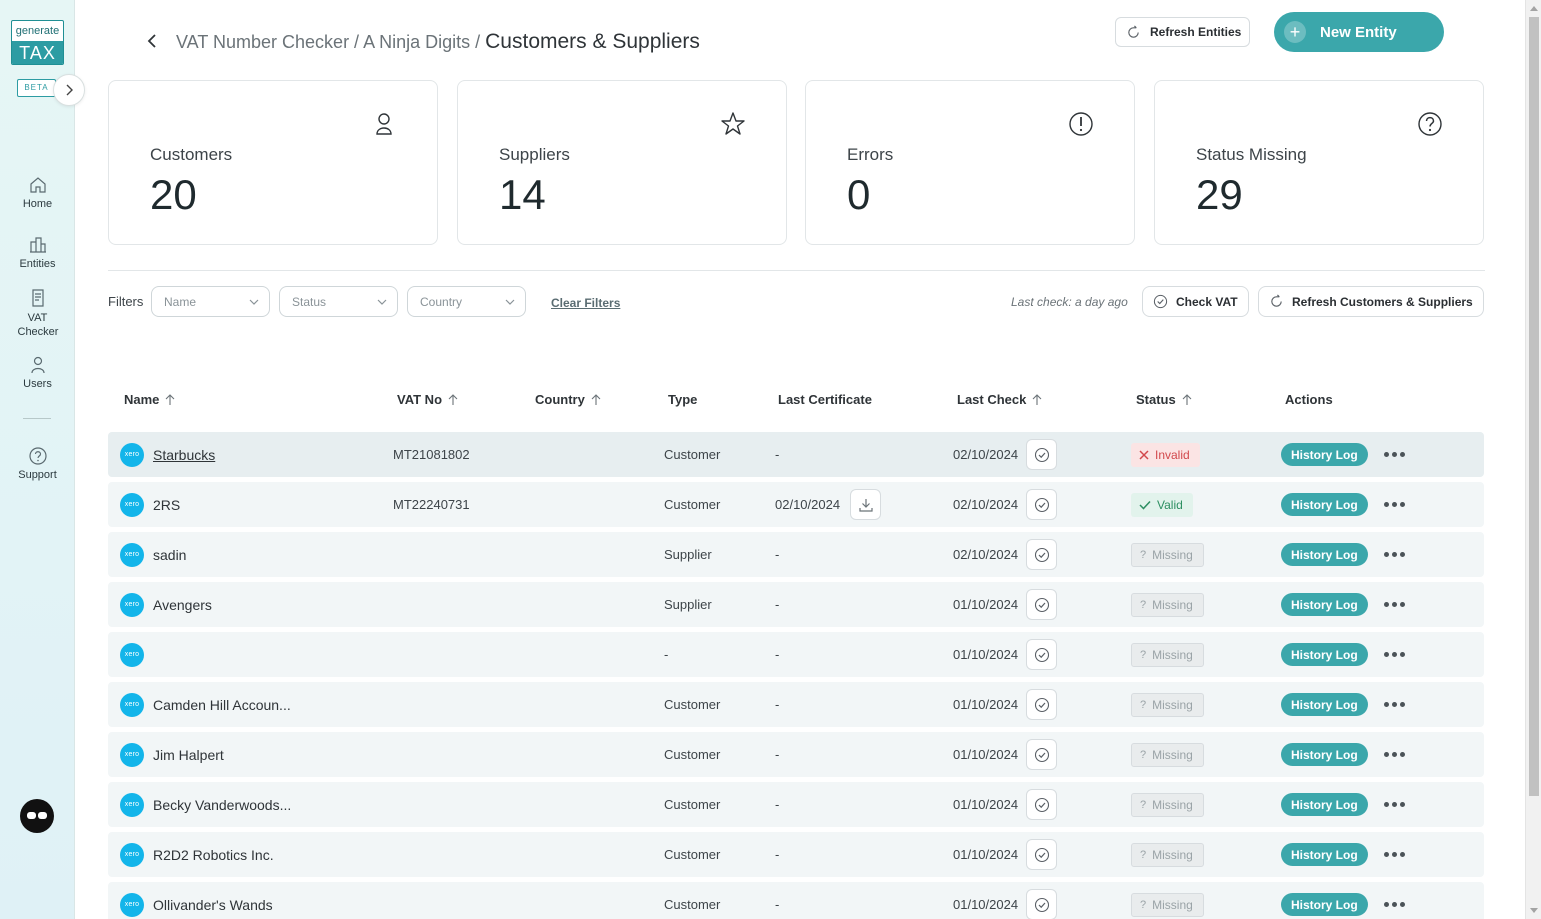 The image size is (1541, 919). I want to click on back-button, so click(152, 41).